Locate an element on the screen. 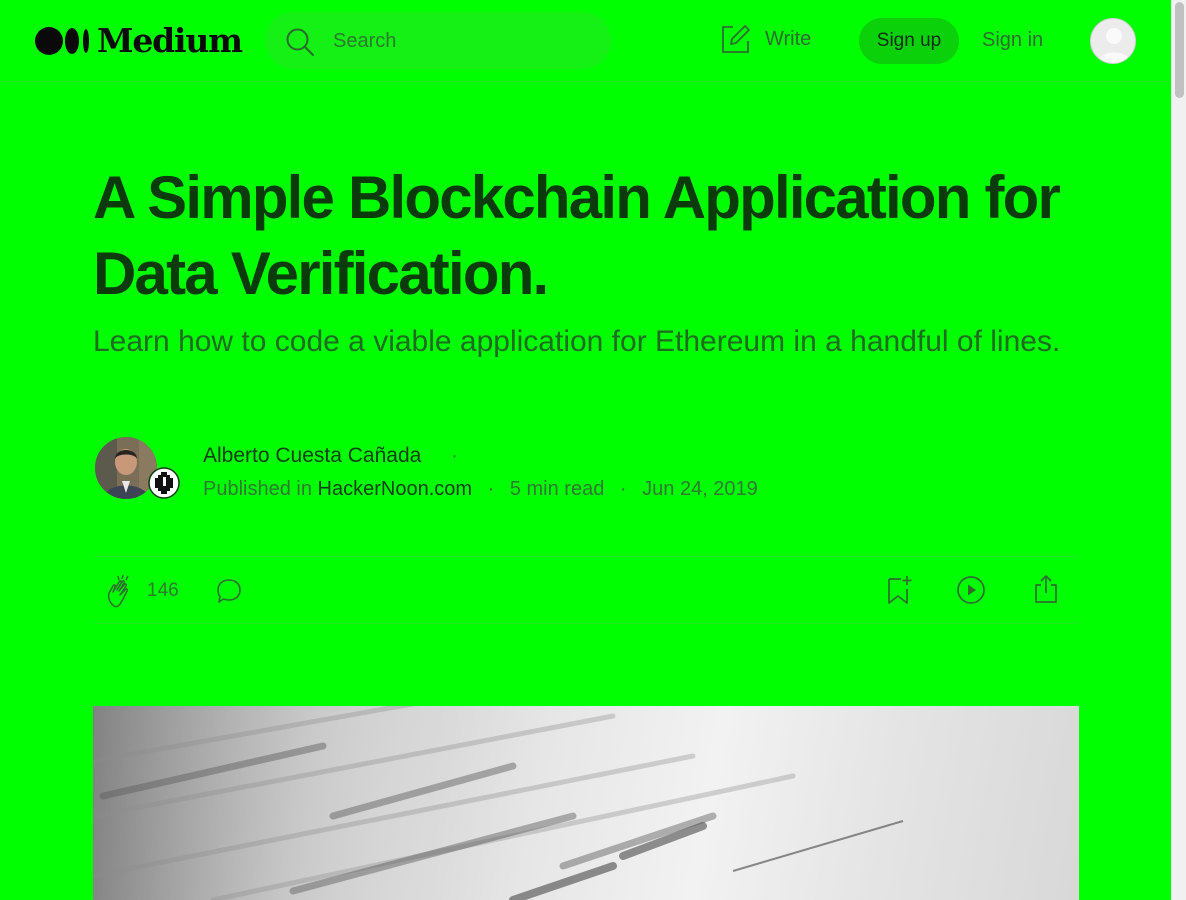 The height and width of the screenshot is (900, 1186). share-icon is located at coordinates (1046, 589).